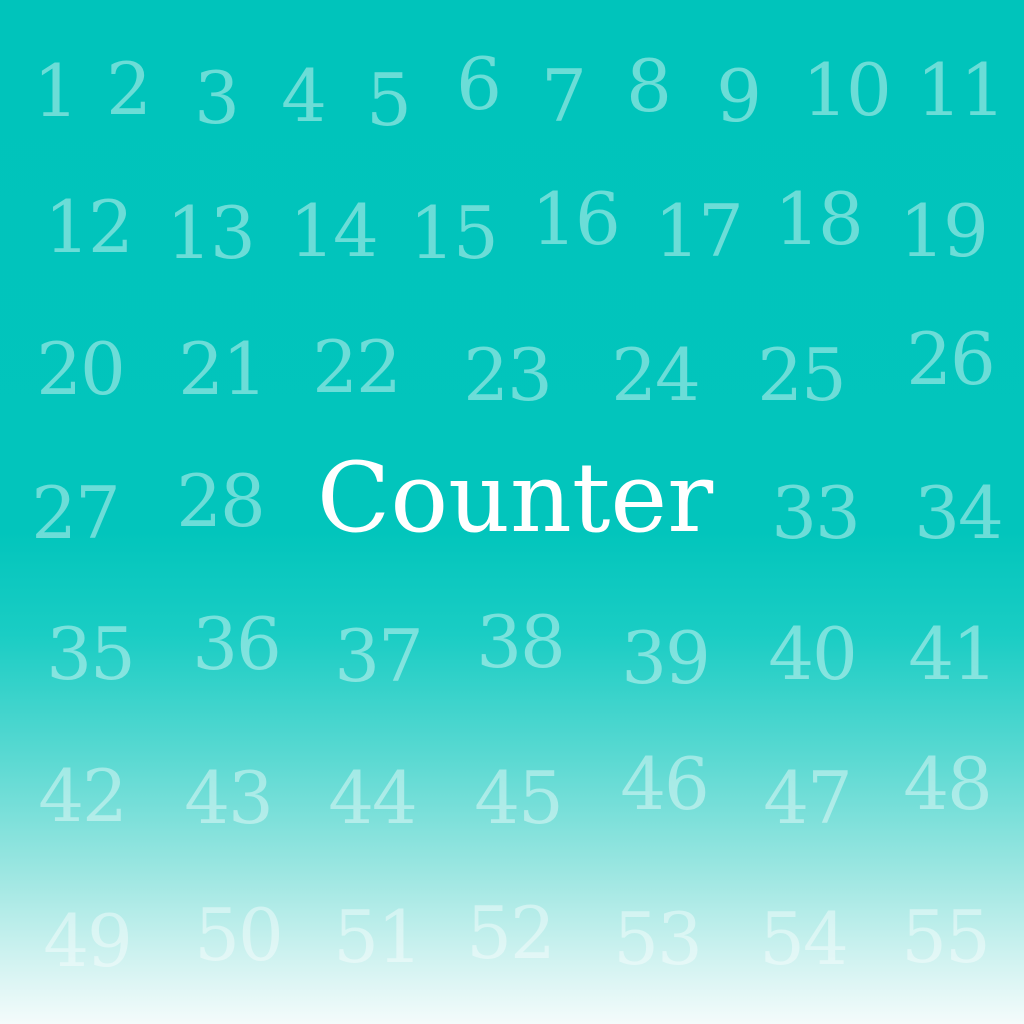 The image size is (1024, 1024). I want to click on number: 19, so click(944, 231).